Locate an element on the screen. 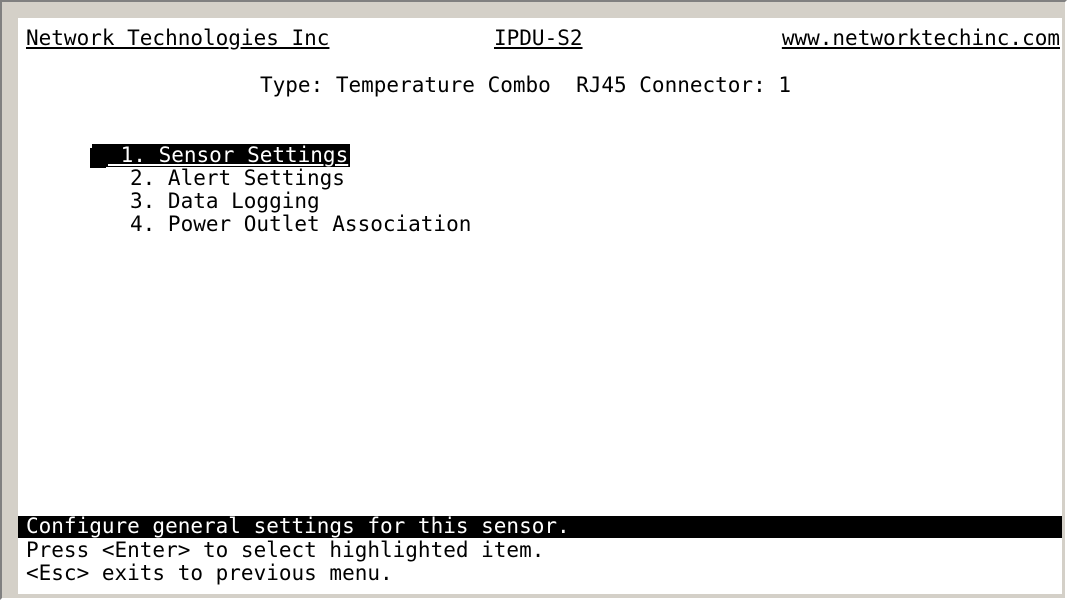 Image resolution: width=1067 pixels, height=600 pixels. header-company: Network Technologies Inc is located at coordinates (178, 38).